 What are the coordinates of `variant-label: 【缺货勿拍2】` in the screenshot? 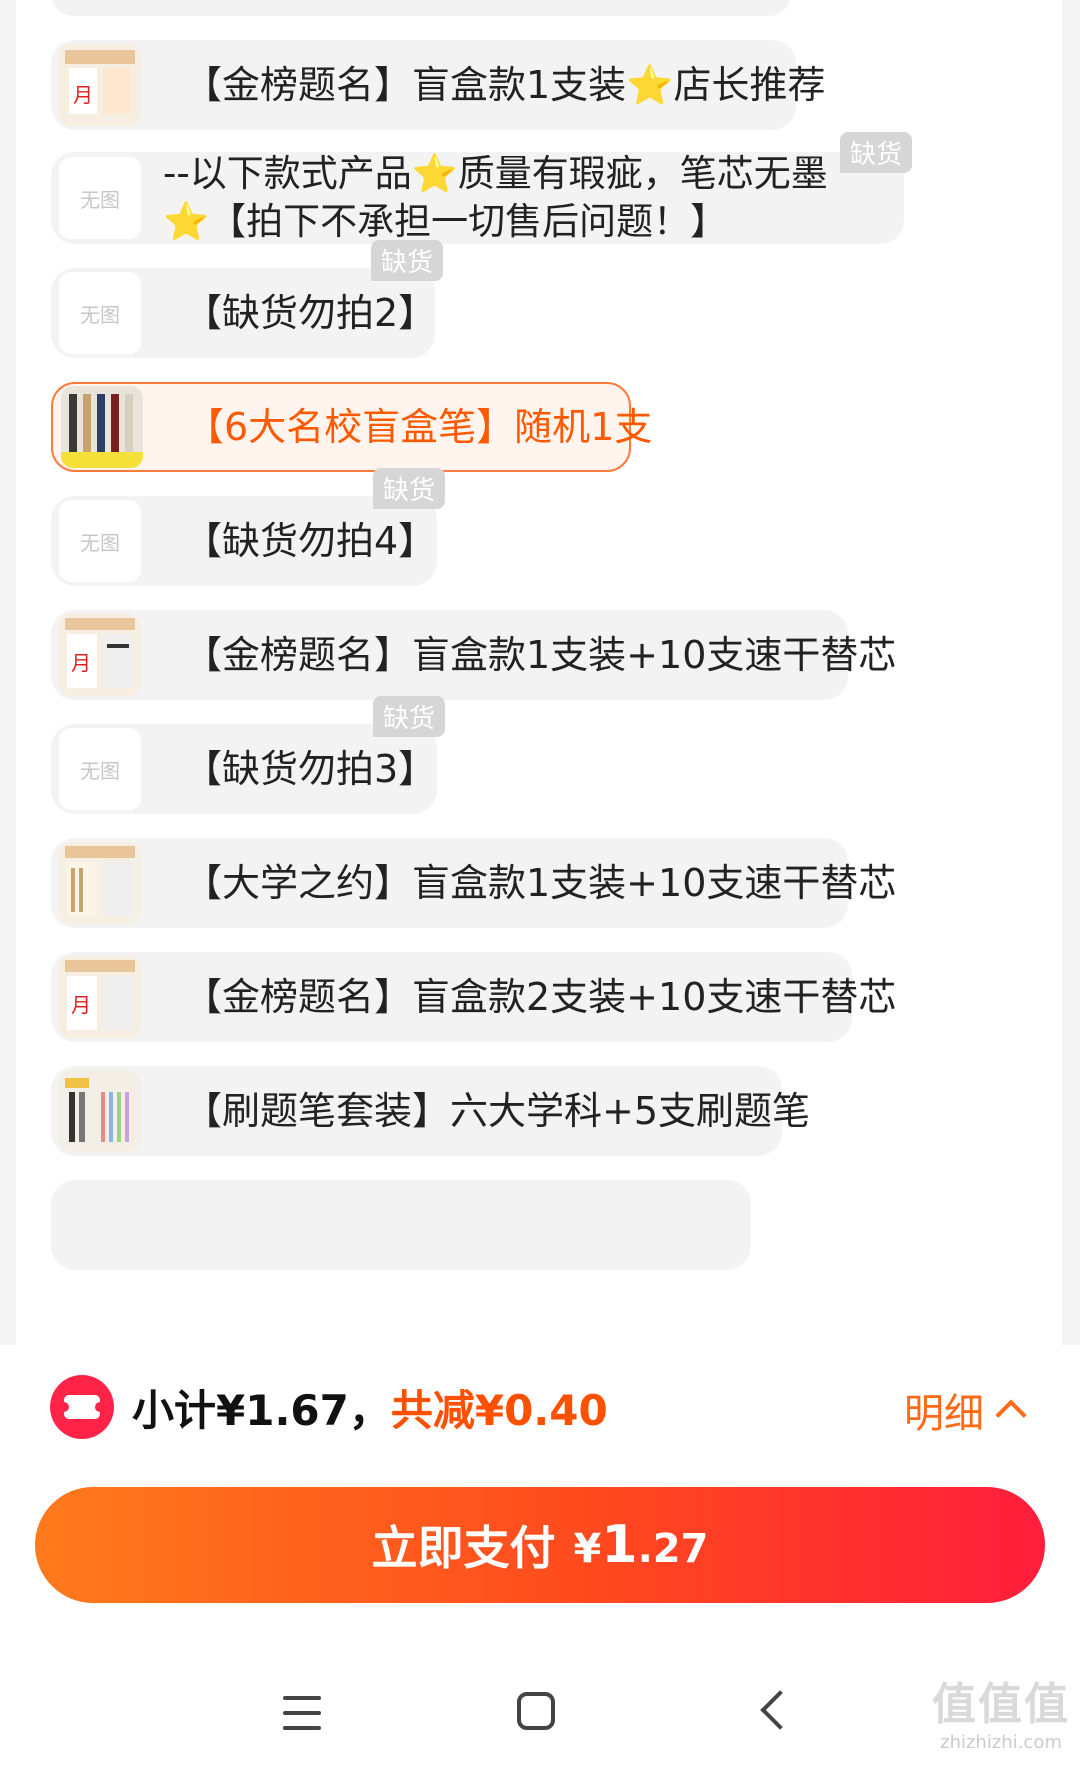 It's located at (310, 313).